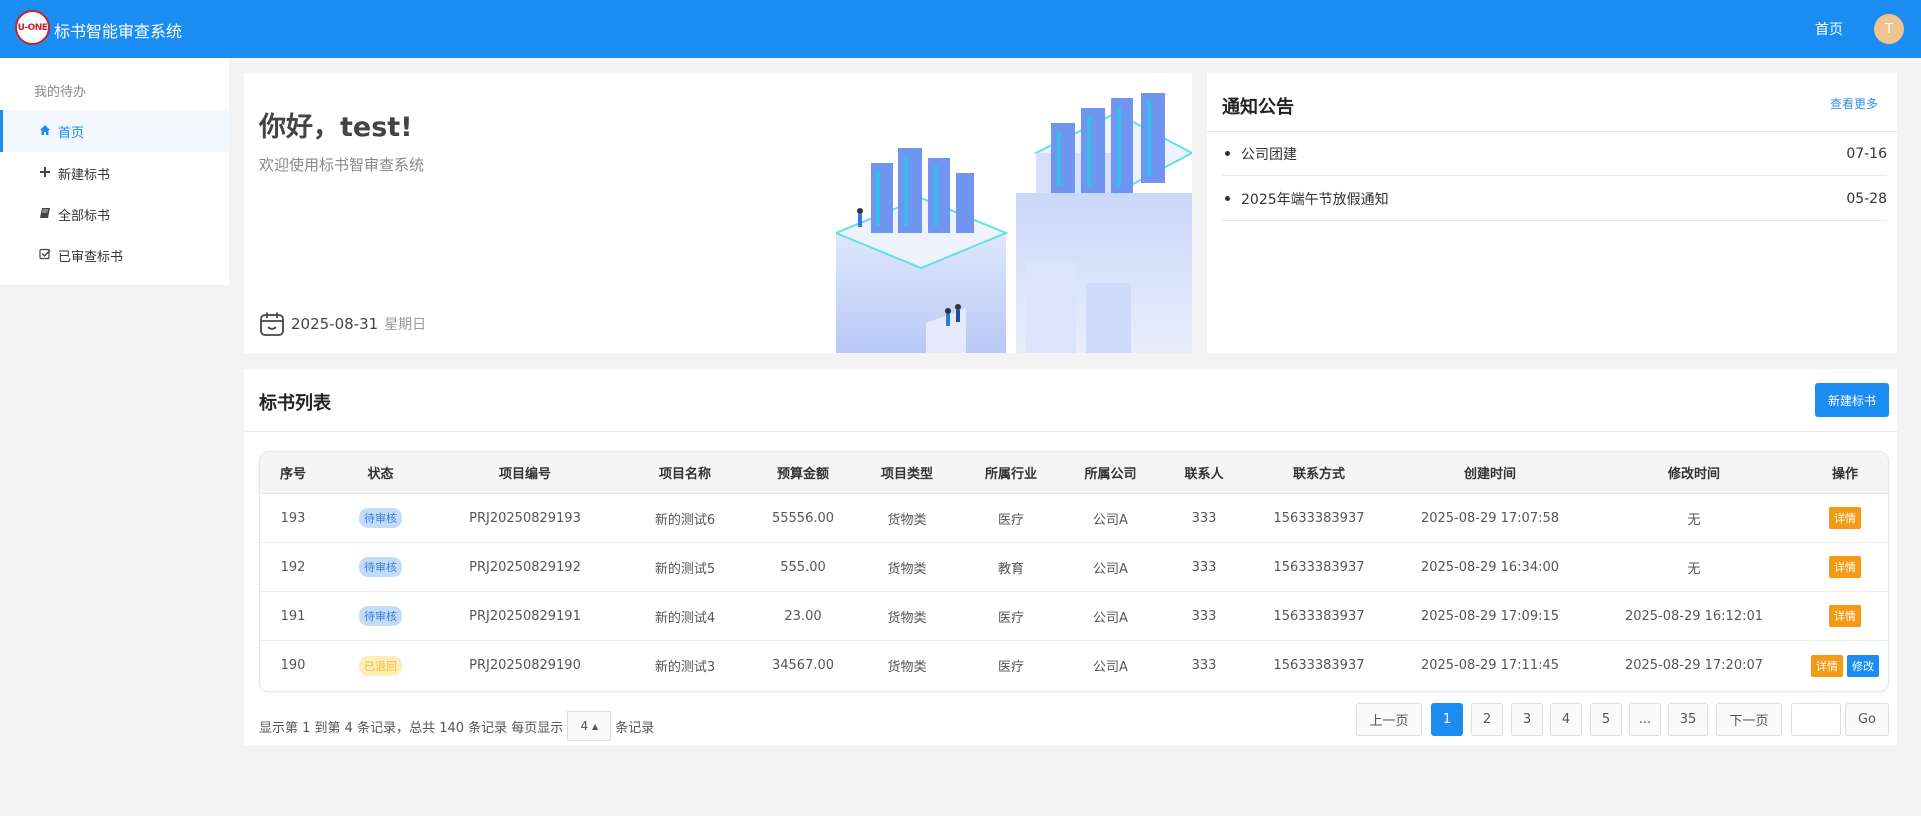  I want to click on notice-item-date: 05-28, so click(1866, 198).